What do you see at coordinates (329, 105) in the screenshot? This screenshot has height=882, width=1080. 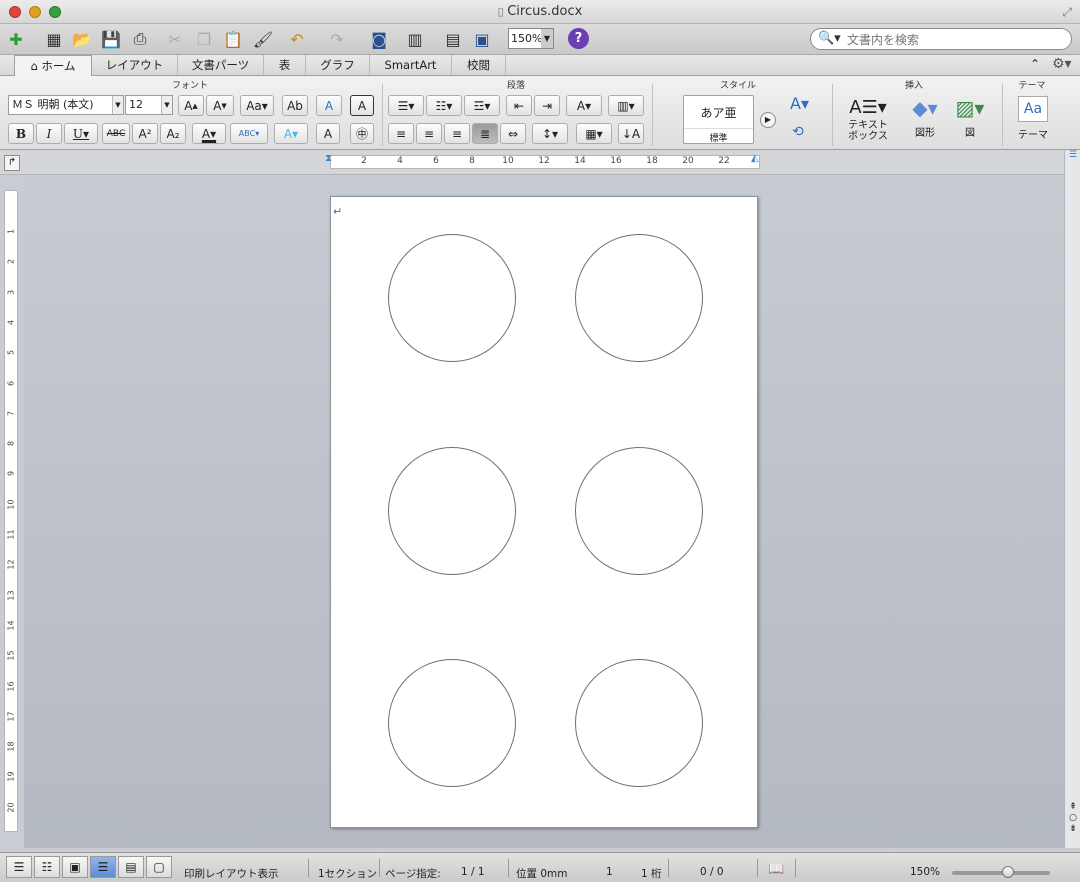 I see `phonetic-guide-icon: A` at bounding box center [329, 105].